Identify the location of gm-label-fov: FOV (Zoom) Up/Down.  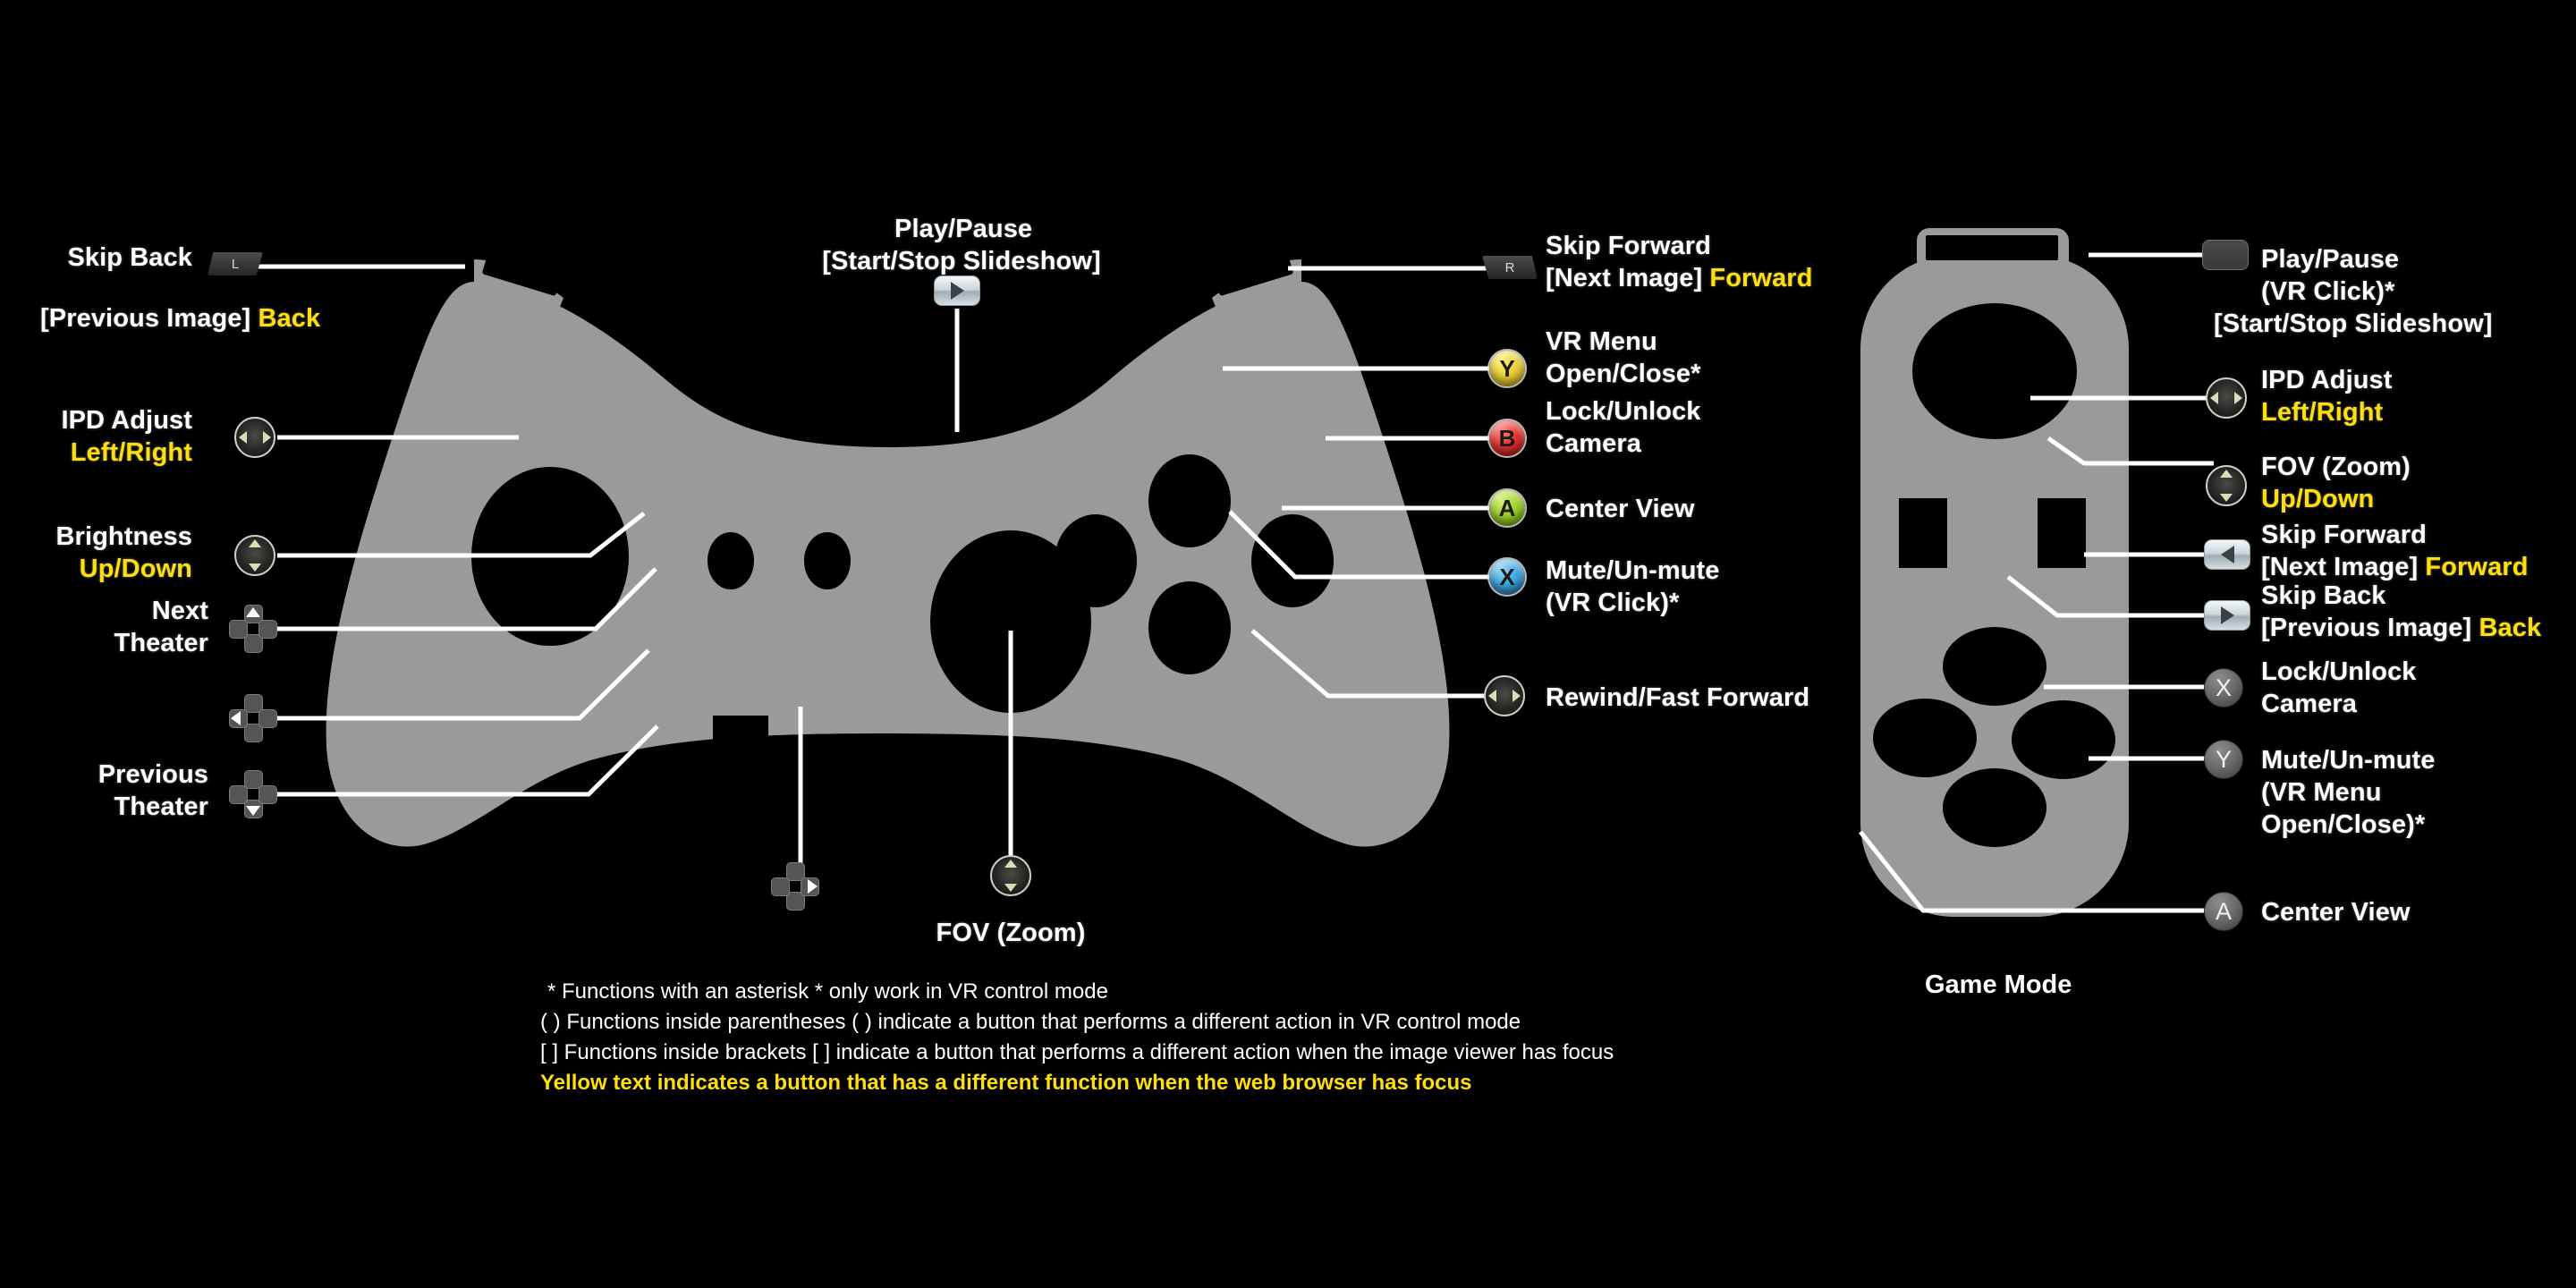
(2336, 483).